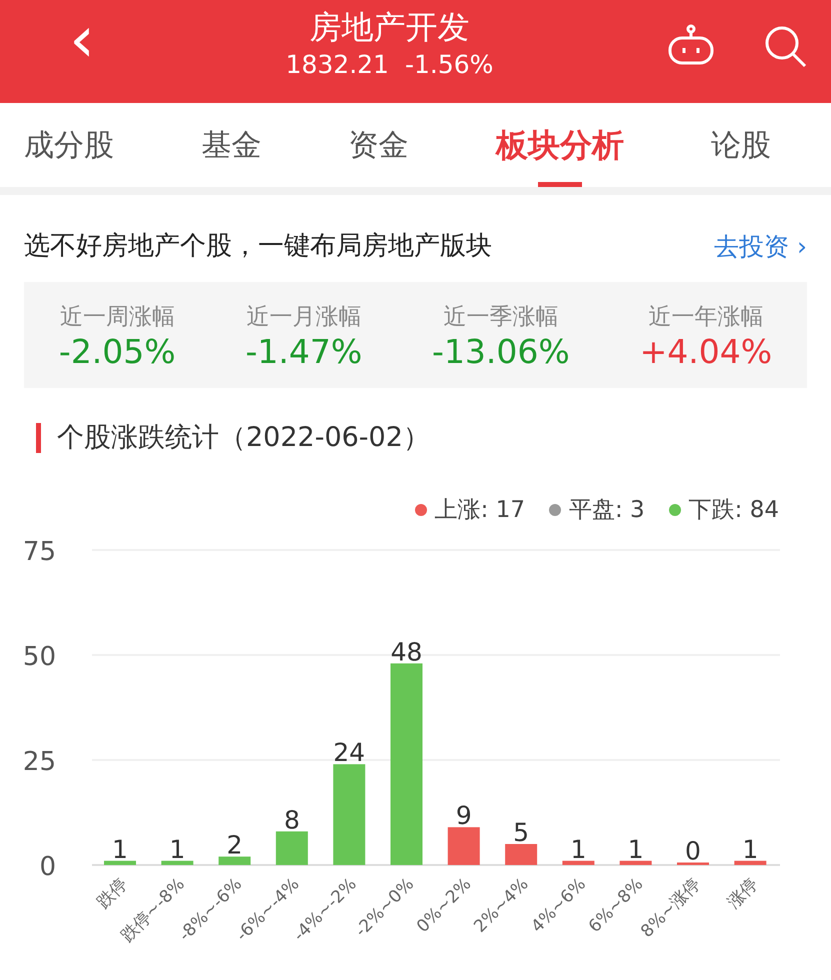  What do you see at coordinates (303, 352) in the screenshot?
I see `stat-value: -1.47%` at bounding box center [303, 352].